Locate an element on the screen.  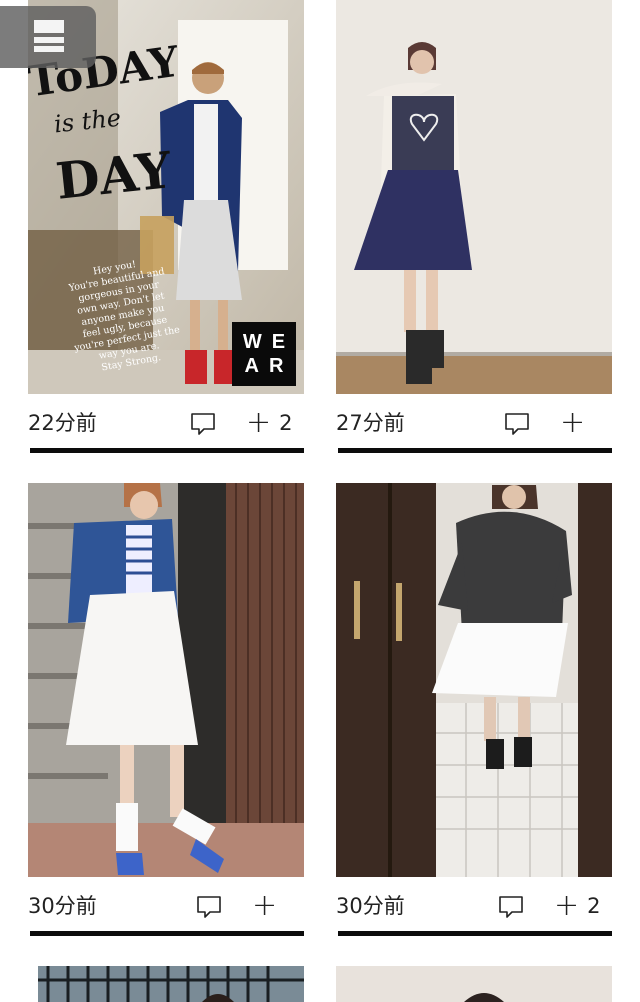
menu-icon is located at coordinates (49, 36).